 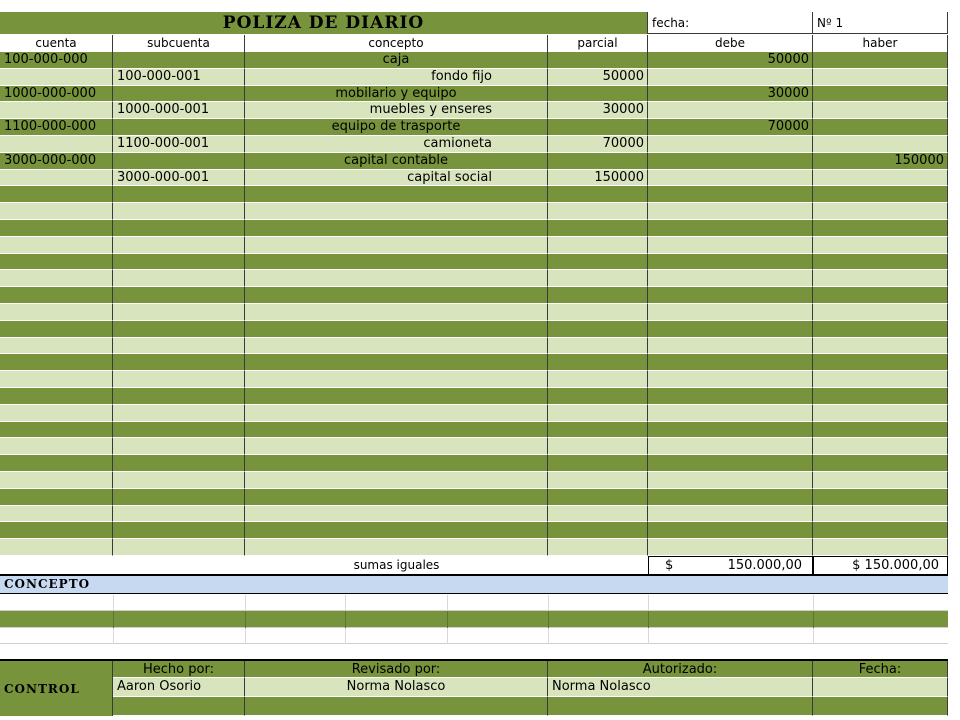 What do you see at coordinates (56, 161) in the screenshot?
I see `cell-cuenta: 3000-000-000` at bounding box center [56, 161].